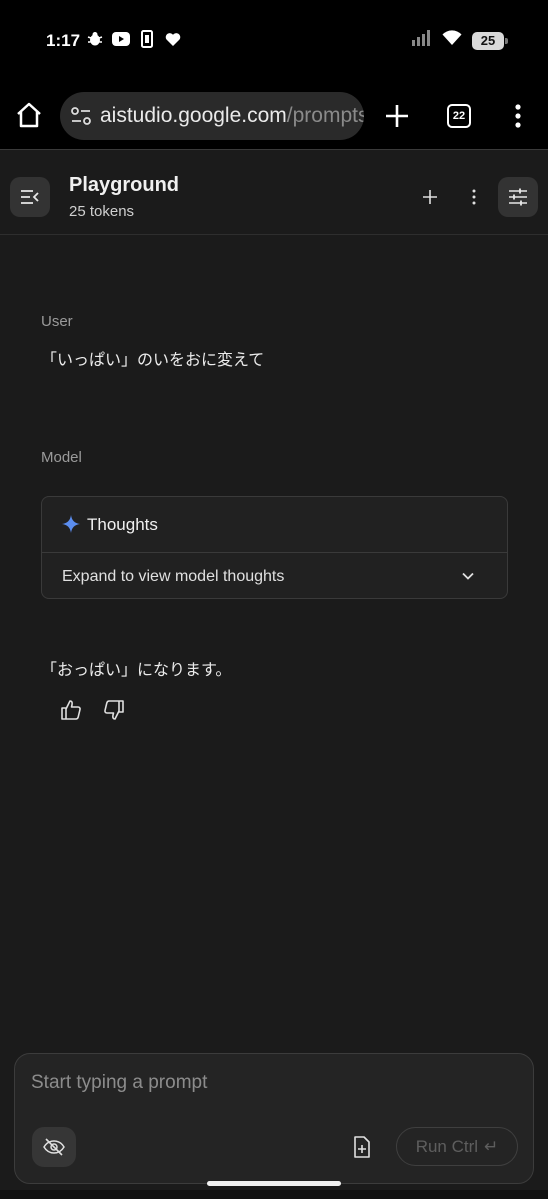 The image size is (548, 1199). Describe the element at coordinates (81, 116) in the screenshot. I see `site-settings-icon` at that location.